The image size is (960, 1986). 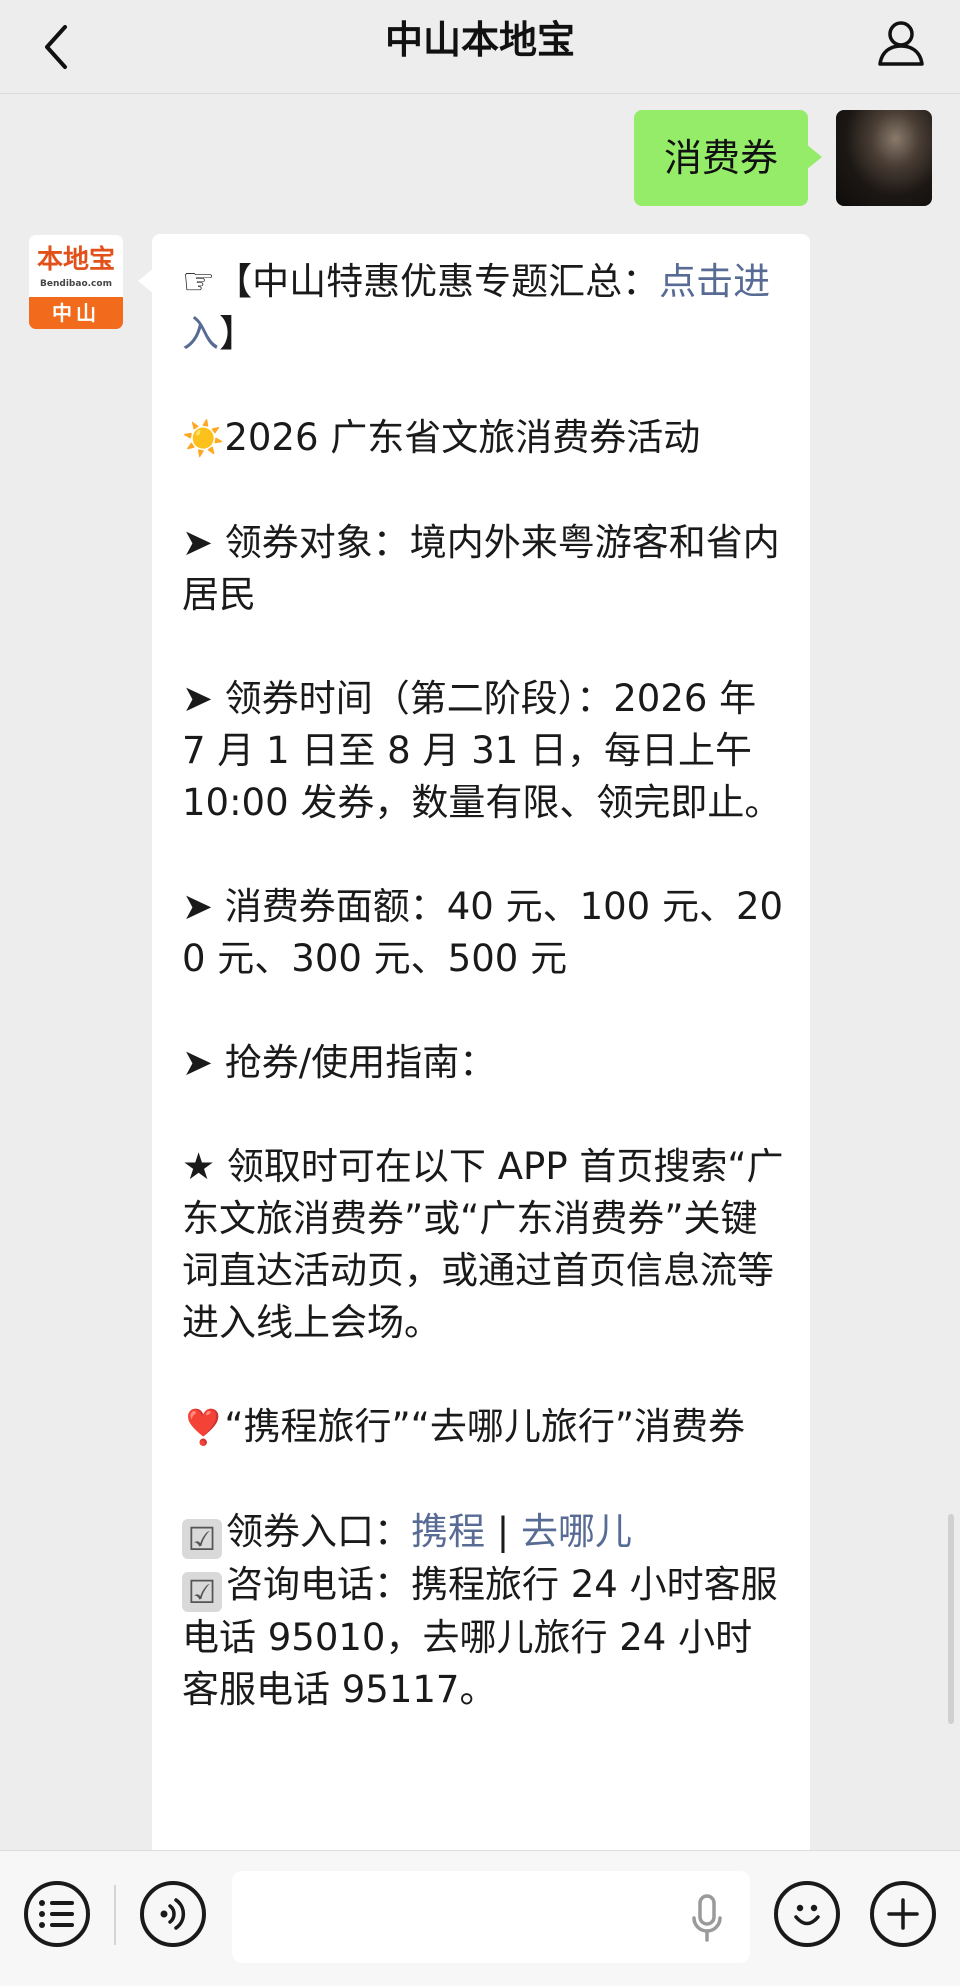 I want to click on user-message-bubble: 消费券, so click(x=728, y=158).